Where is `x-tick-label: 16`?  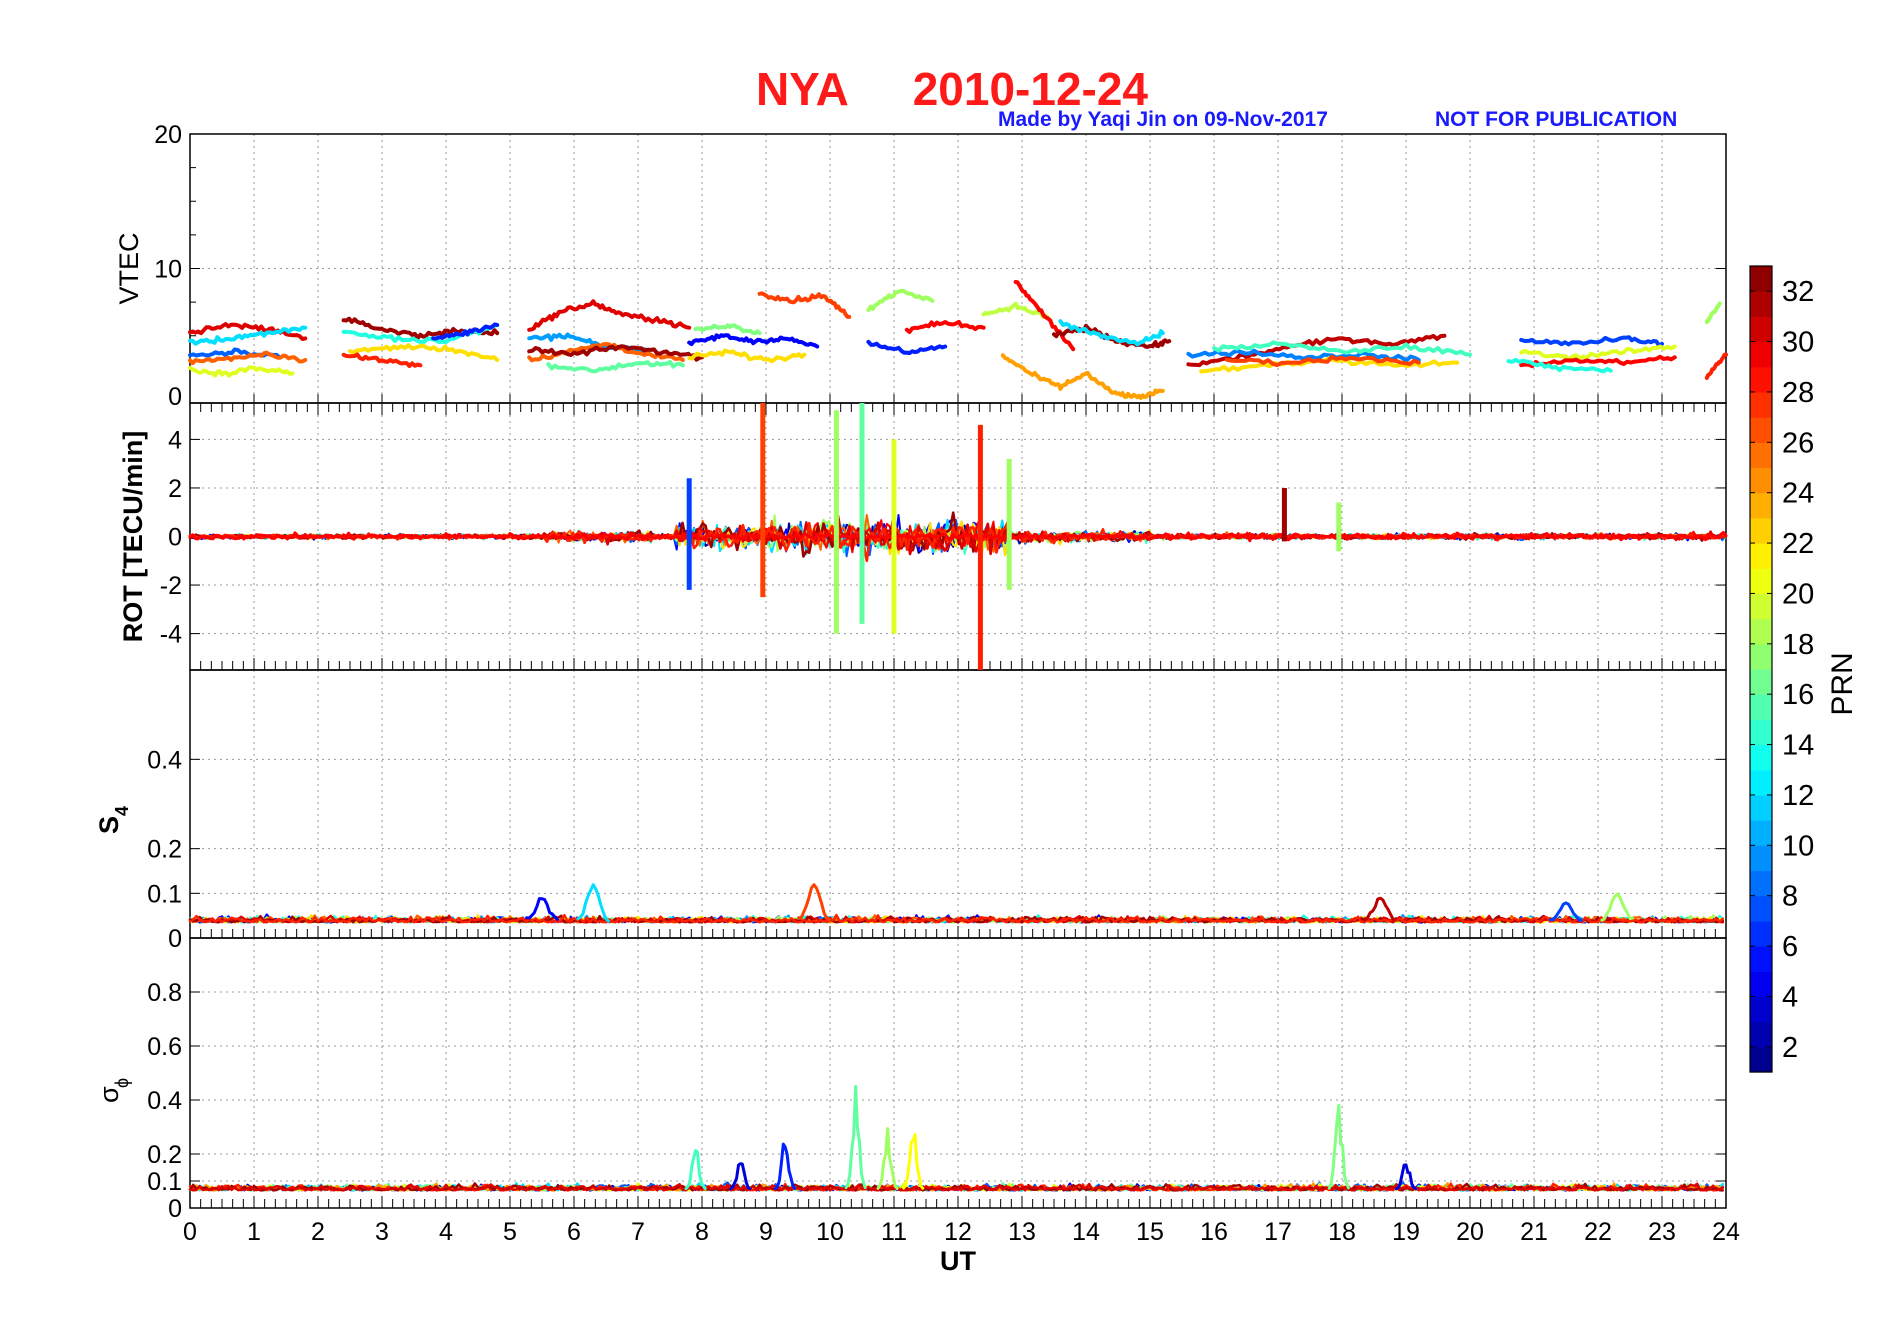 x-tick-label: 16 is located at coordinates (1214, 1232).